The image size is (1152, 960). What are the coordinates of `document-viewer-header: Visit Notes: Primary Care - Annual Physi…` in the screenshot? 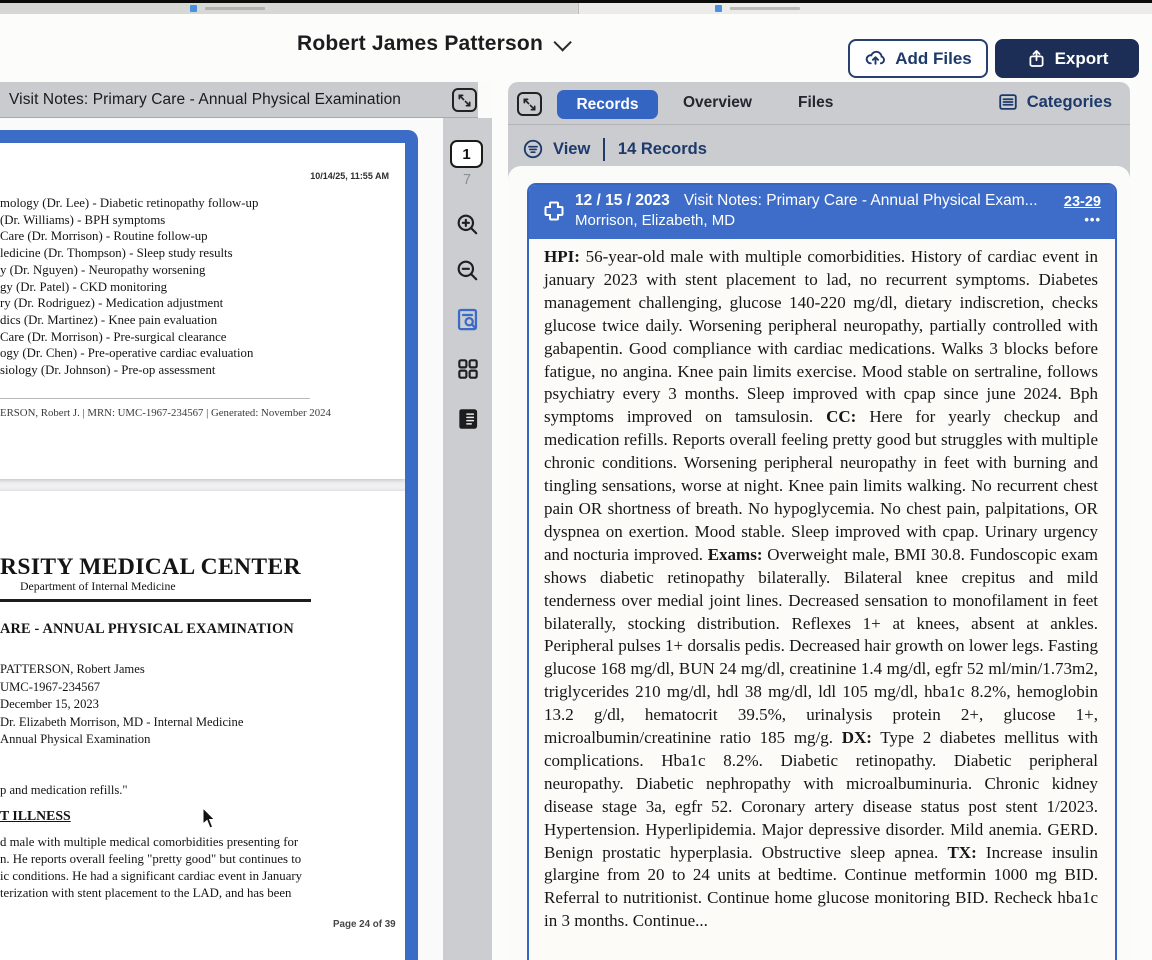 It's located at (239, 100).